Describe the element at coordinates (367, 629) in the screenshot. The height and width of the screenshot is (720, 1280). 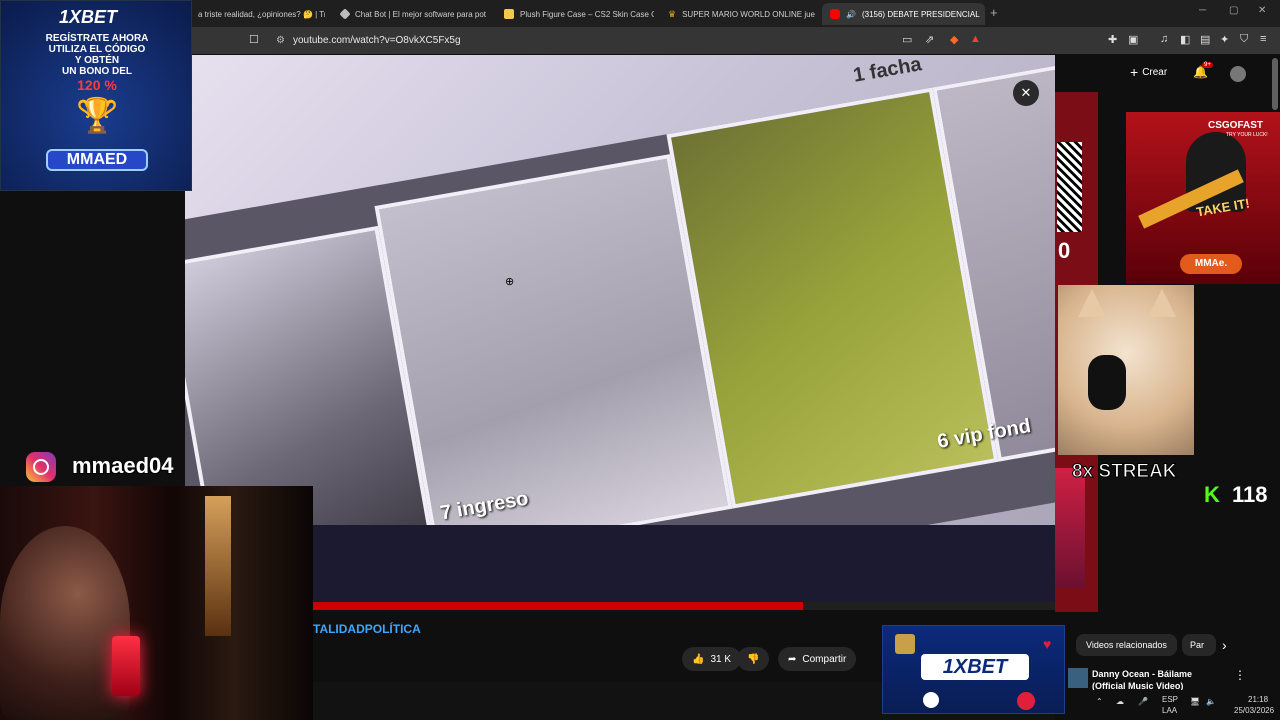
I see `video-hashtag: TALIDADPOLÍTICA` at that location.